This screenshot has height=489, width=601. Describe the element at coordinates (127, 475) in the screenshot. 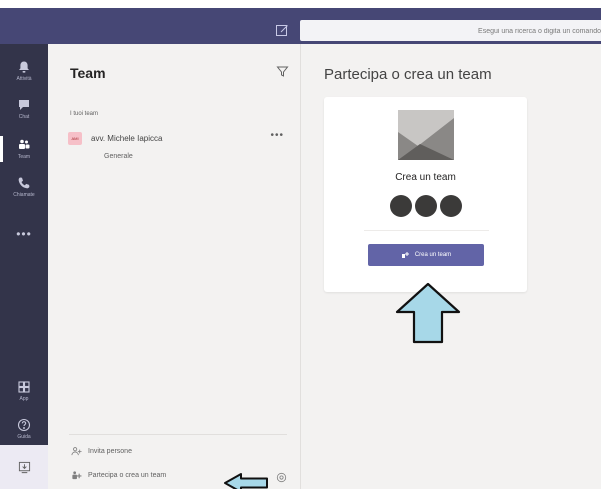

I see `join-label: Partecipa o crea un team` at that location.